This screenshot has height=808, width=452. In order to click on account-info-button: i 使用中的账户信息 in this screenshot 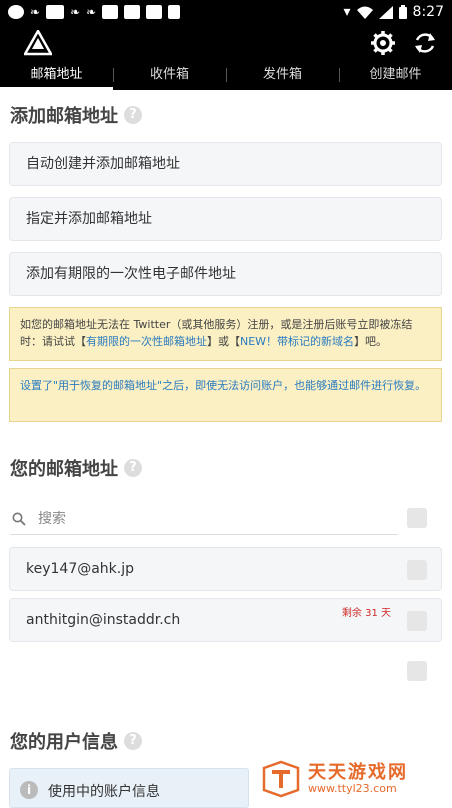, I will do `click(129, 788)`.